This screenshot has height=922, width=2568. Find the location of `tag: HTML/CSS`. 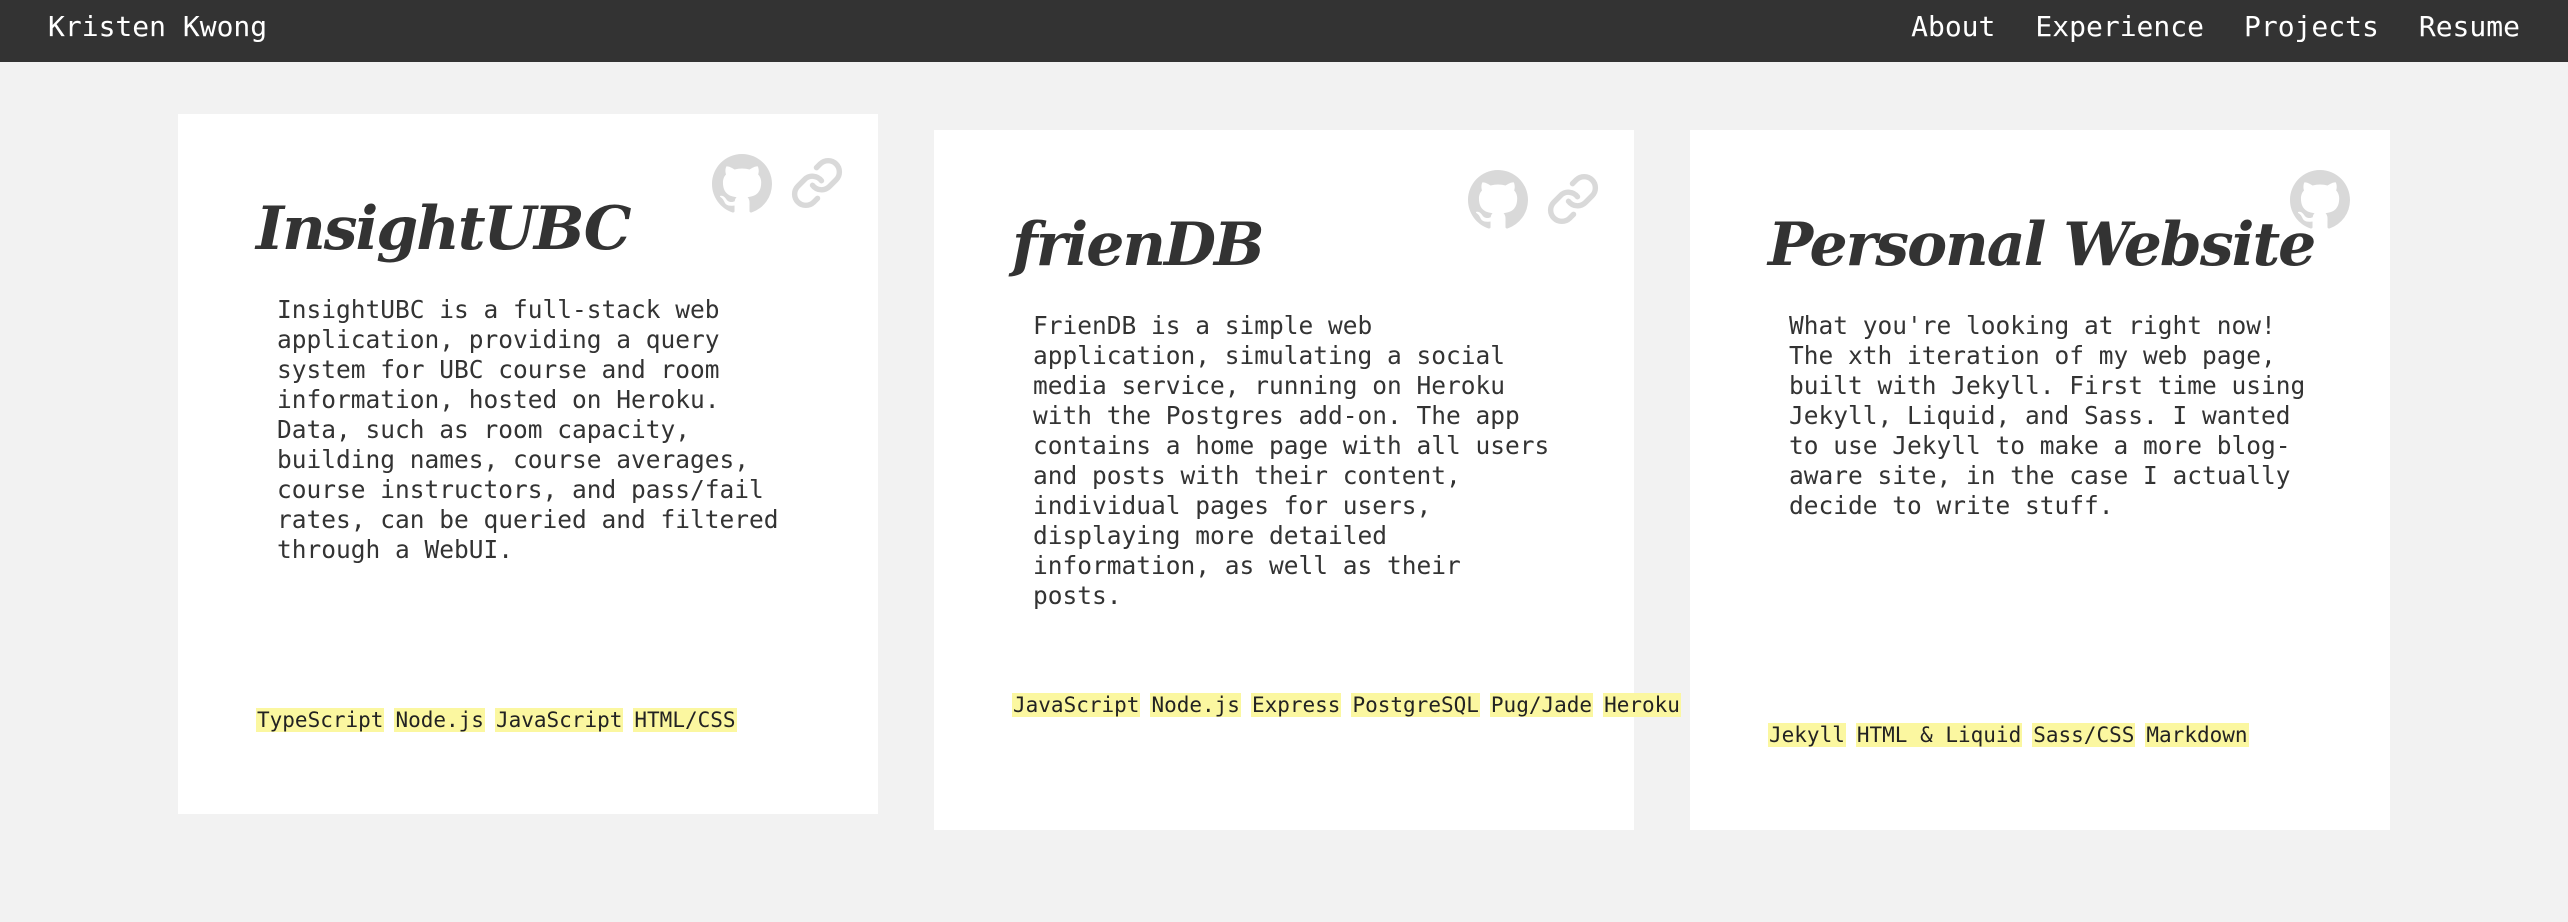

tag: HTML/CSS is located at coordinates (685, 720).